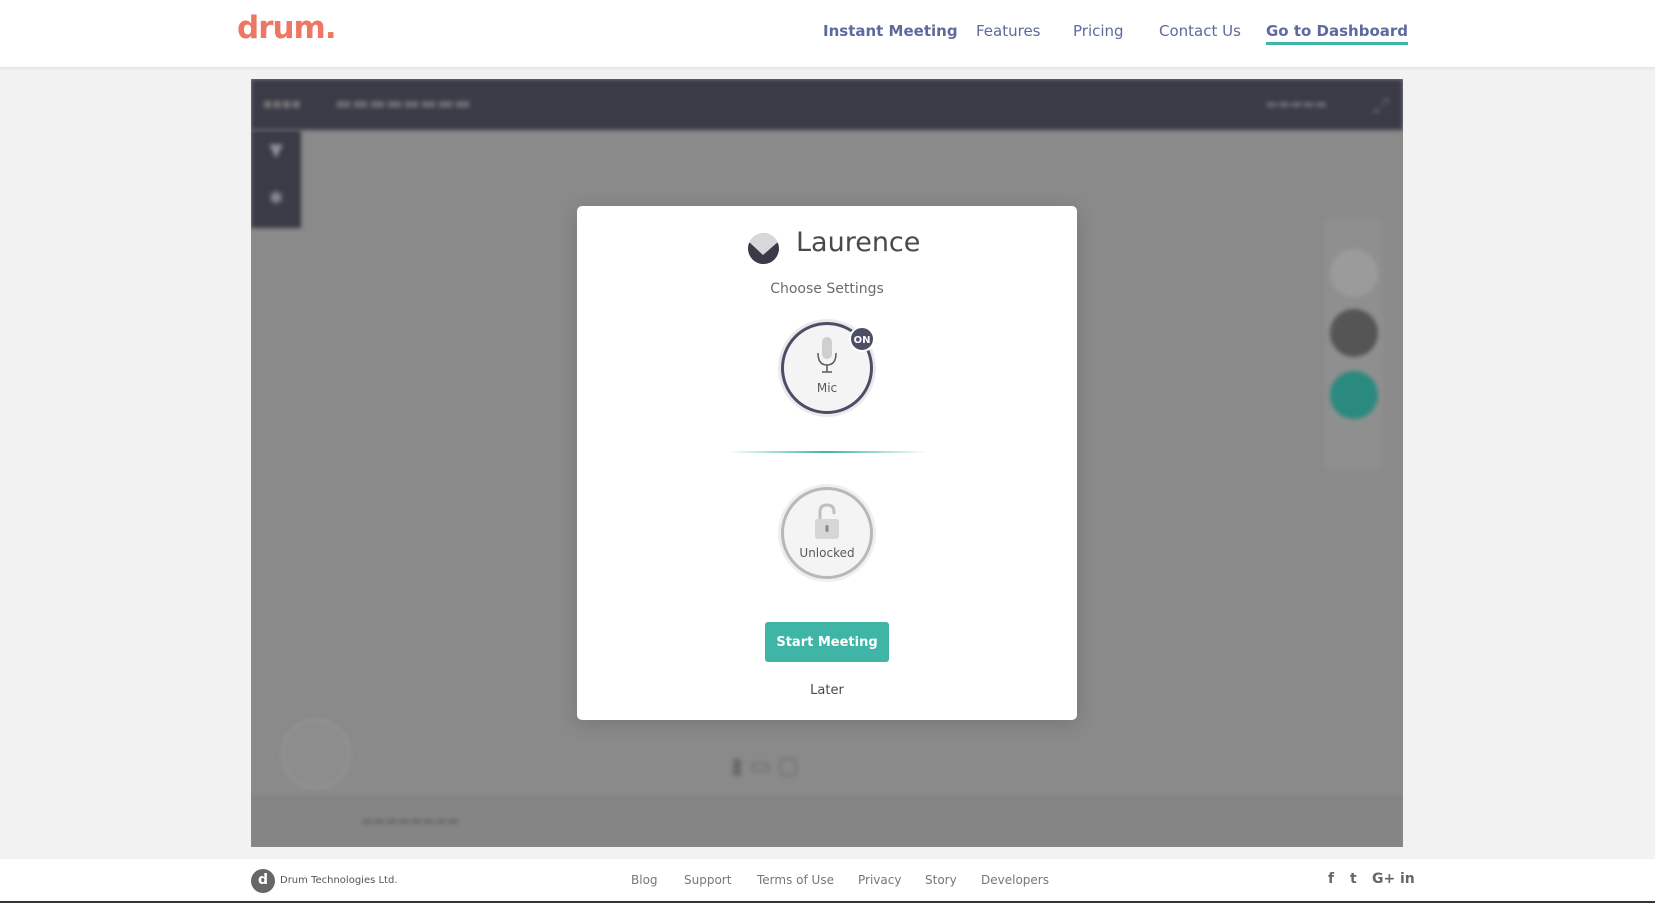  What do you see at coordinates (795, 880) in the screenshot?
I see `footer-link-terms: Terms of Use` at bounding box center [795, 880].